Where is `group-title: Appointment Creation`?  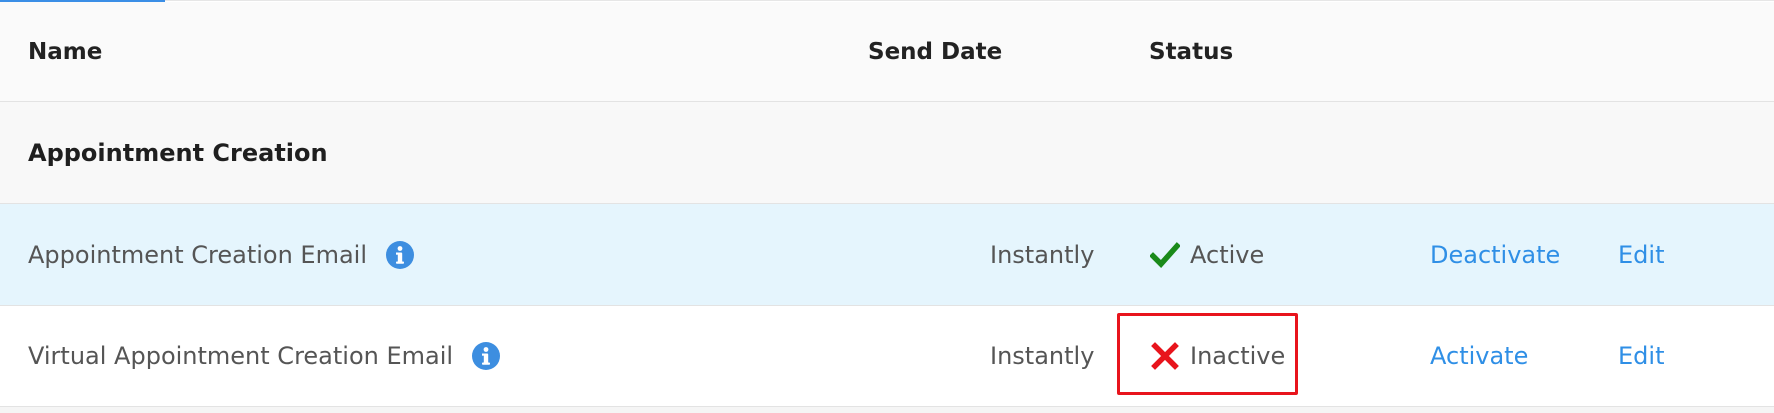 group-title: Appointment Creation is located at coordinates (178, 152).